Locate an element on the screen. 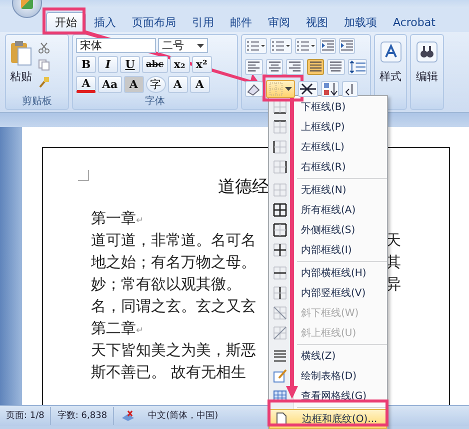  paste-button: 粘贴 is located at coordinates (21, 65).